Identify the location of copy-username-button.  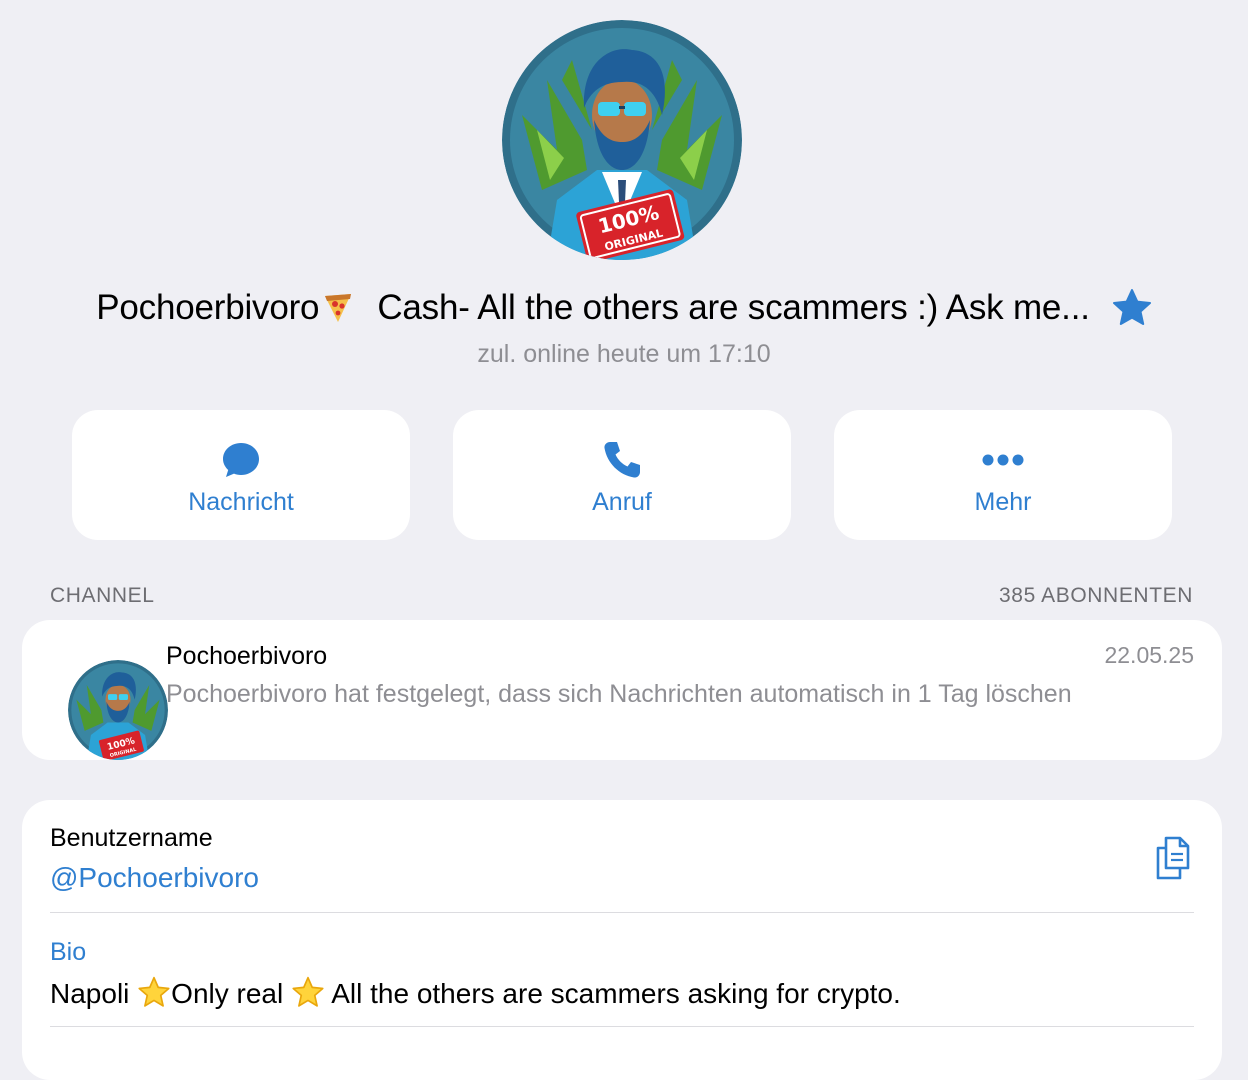
(1174, 858).